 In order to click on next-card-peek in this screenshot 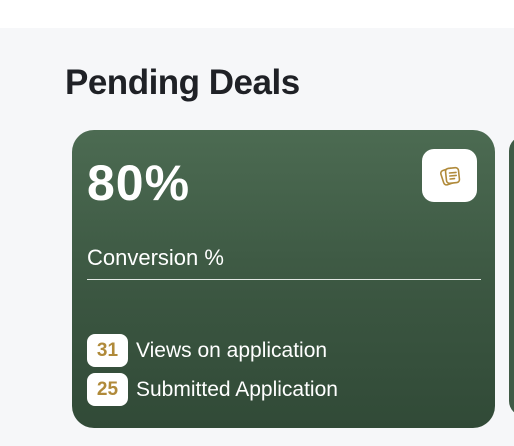, I will do `click(511, 276)`.